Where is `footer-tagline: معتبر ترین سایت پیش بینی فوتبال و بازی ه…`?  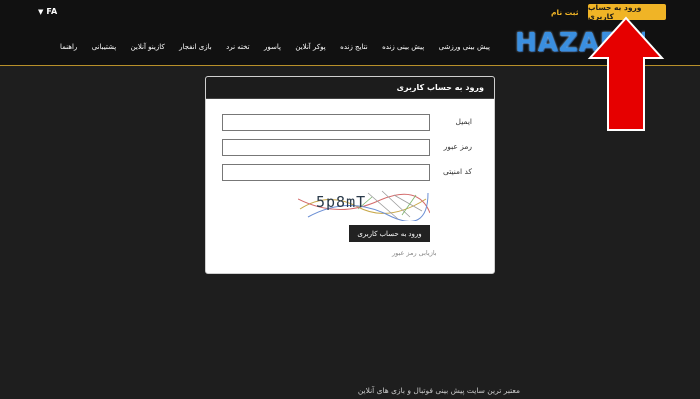 footer-tagline: معتبر ترین سایت پیش بینی فوتبال و بازی ه… is located at coordinates (438, 390).